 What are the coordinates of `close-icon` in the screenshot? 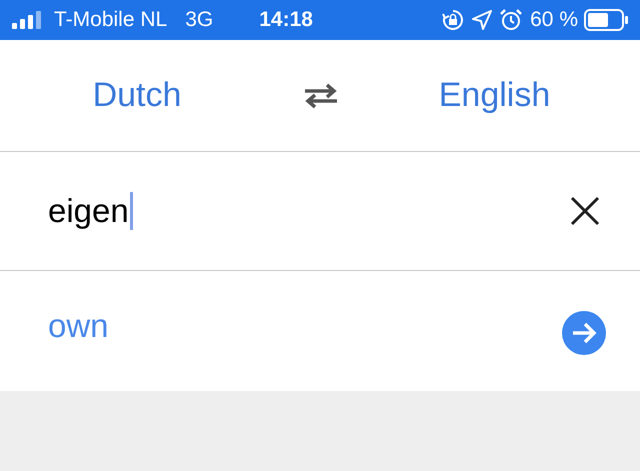 It's located at (585, 211).